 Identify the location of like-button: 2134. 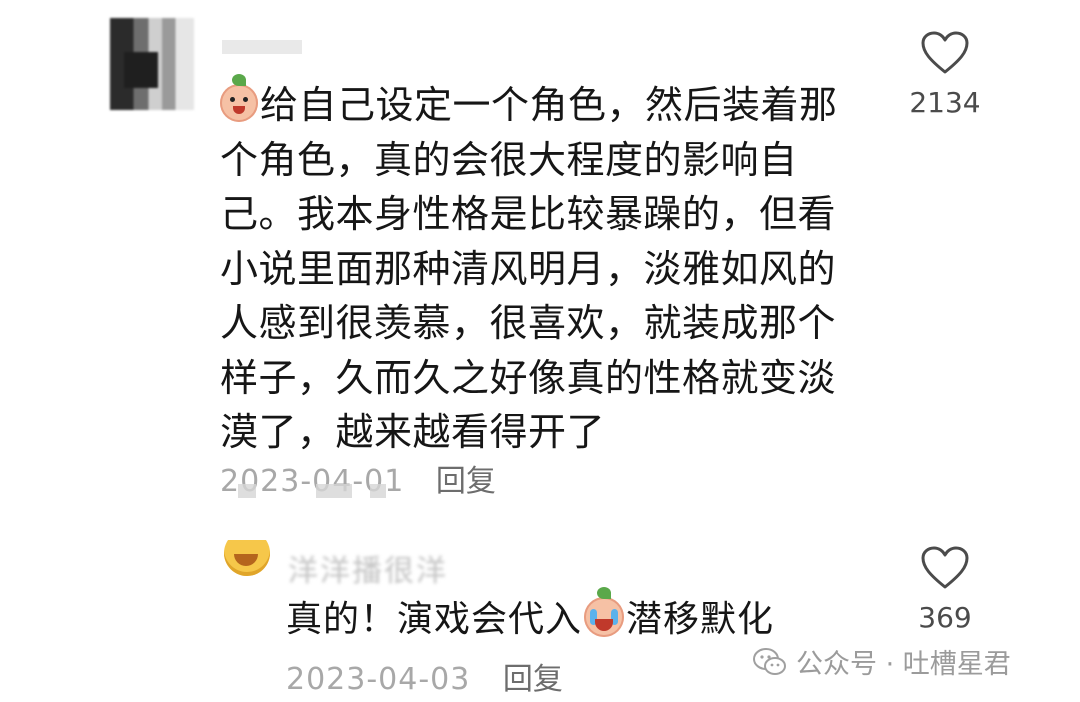
(945, 74).